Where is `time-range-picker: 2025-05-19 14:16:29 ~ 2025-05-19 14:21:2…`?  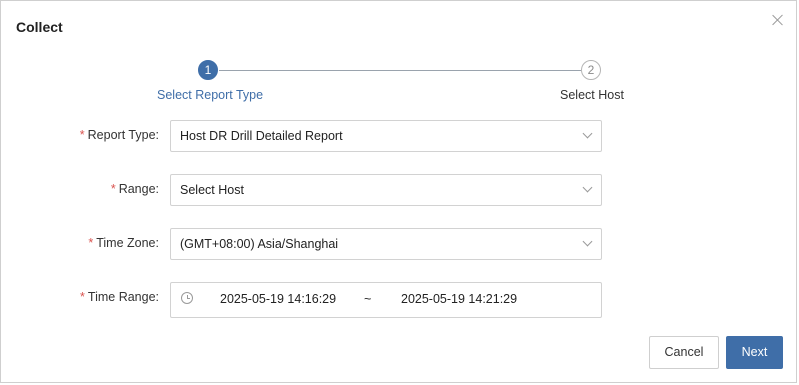 time-range-picker: 2025-05-19 14:16:29 ~ 2025-05-19 14:21:2… is located at coordinates (386, 300).